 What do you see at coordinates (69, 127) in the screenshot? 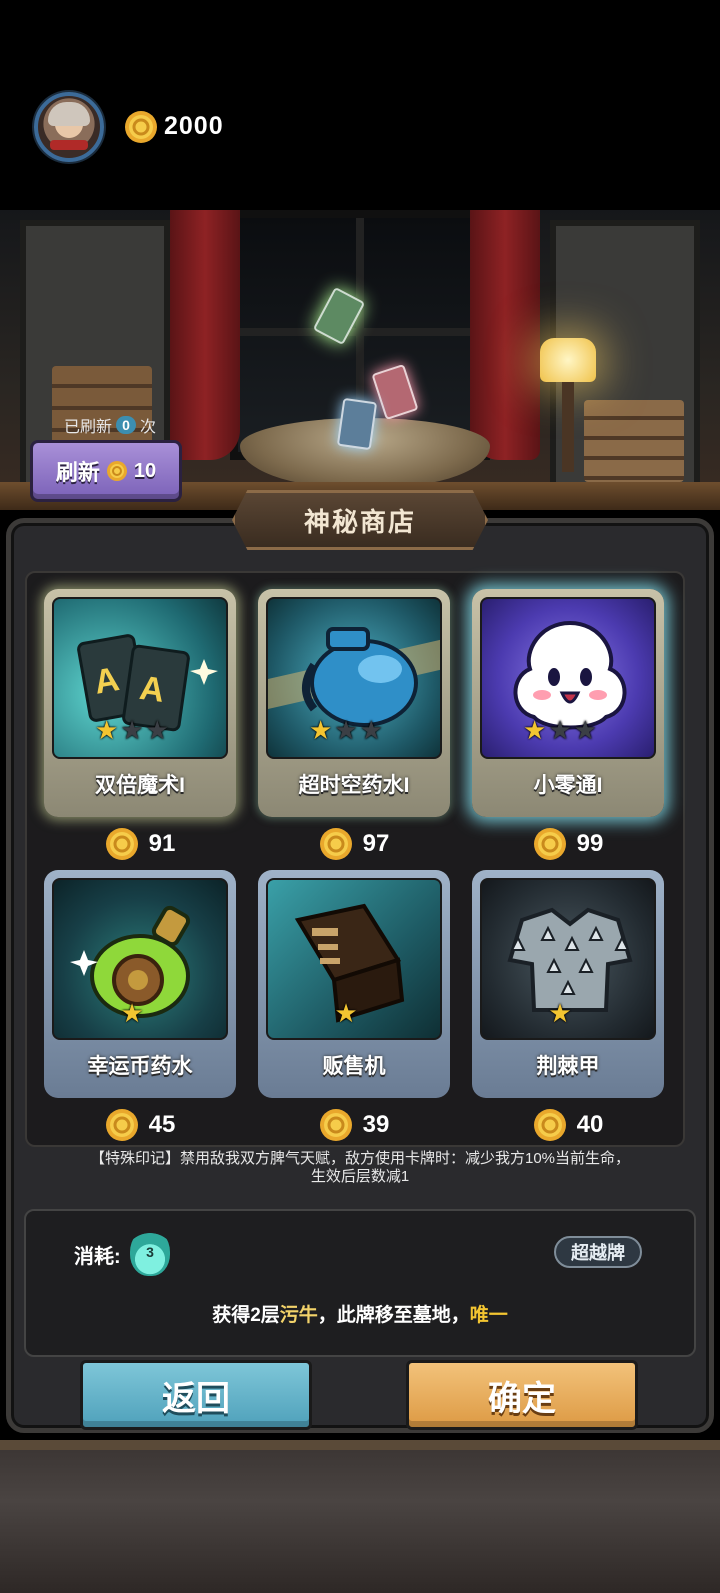
I see `player-avatar` at bounding box center [69, 127].